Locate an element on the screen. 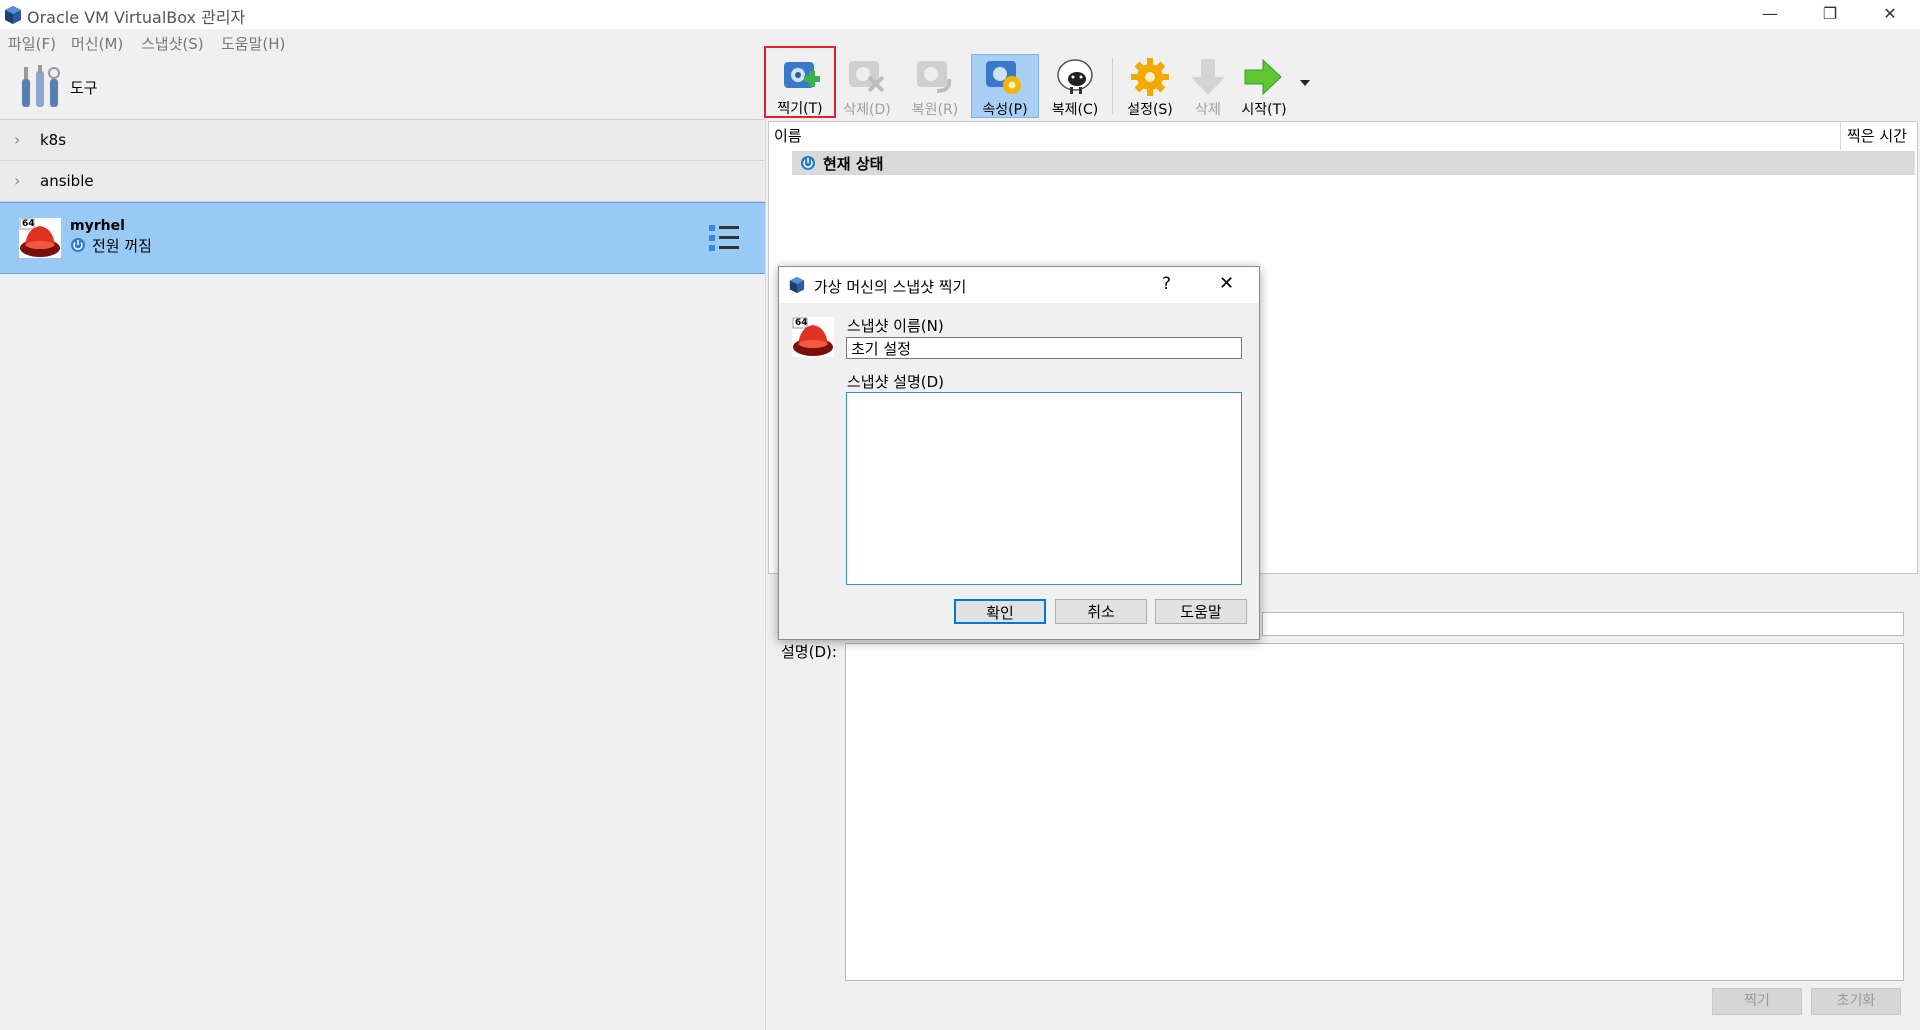 The width and height of the screenshot is (1920, 1030). snapshot-name-label: 스냅샷 이름(N) is located at coordinates (895, 326).